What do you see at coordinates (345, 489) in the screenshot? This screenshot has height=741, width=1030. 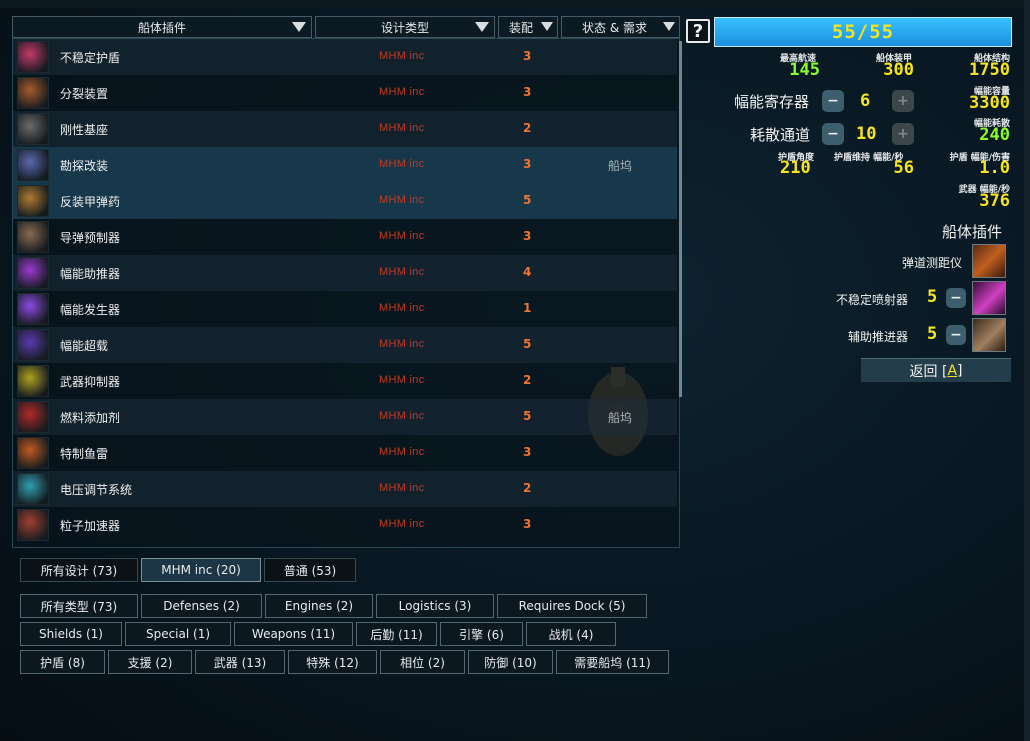 I see `hullmod-row: 电压调节系统 MHM inc 2` at bounding box center [345, 489].